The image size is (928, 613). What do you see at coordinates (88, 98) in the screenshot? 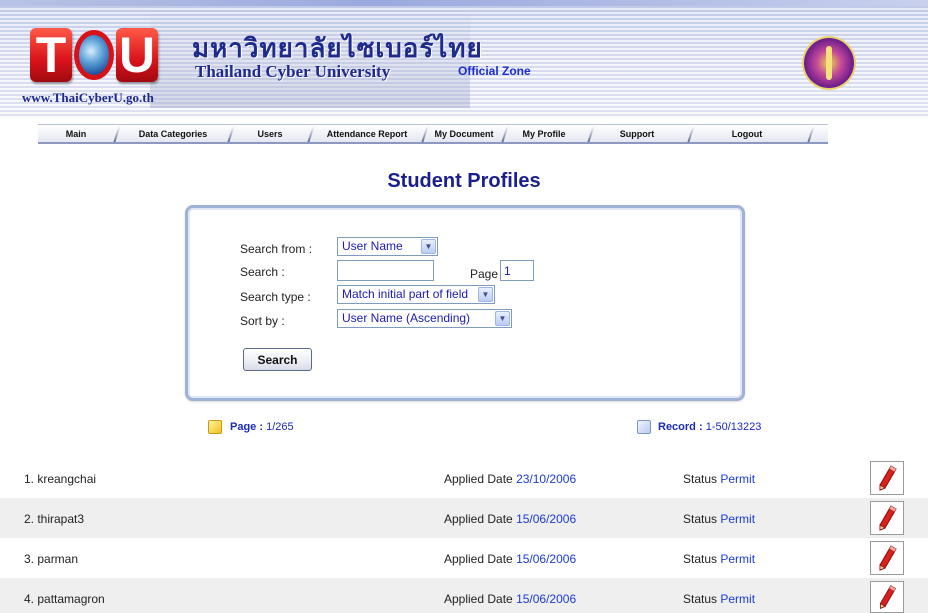
I see `site-url: www.ThaiCyberU.go.th` at bounding box center [88, 98].